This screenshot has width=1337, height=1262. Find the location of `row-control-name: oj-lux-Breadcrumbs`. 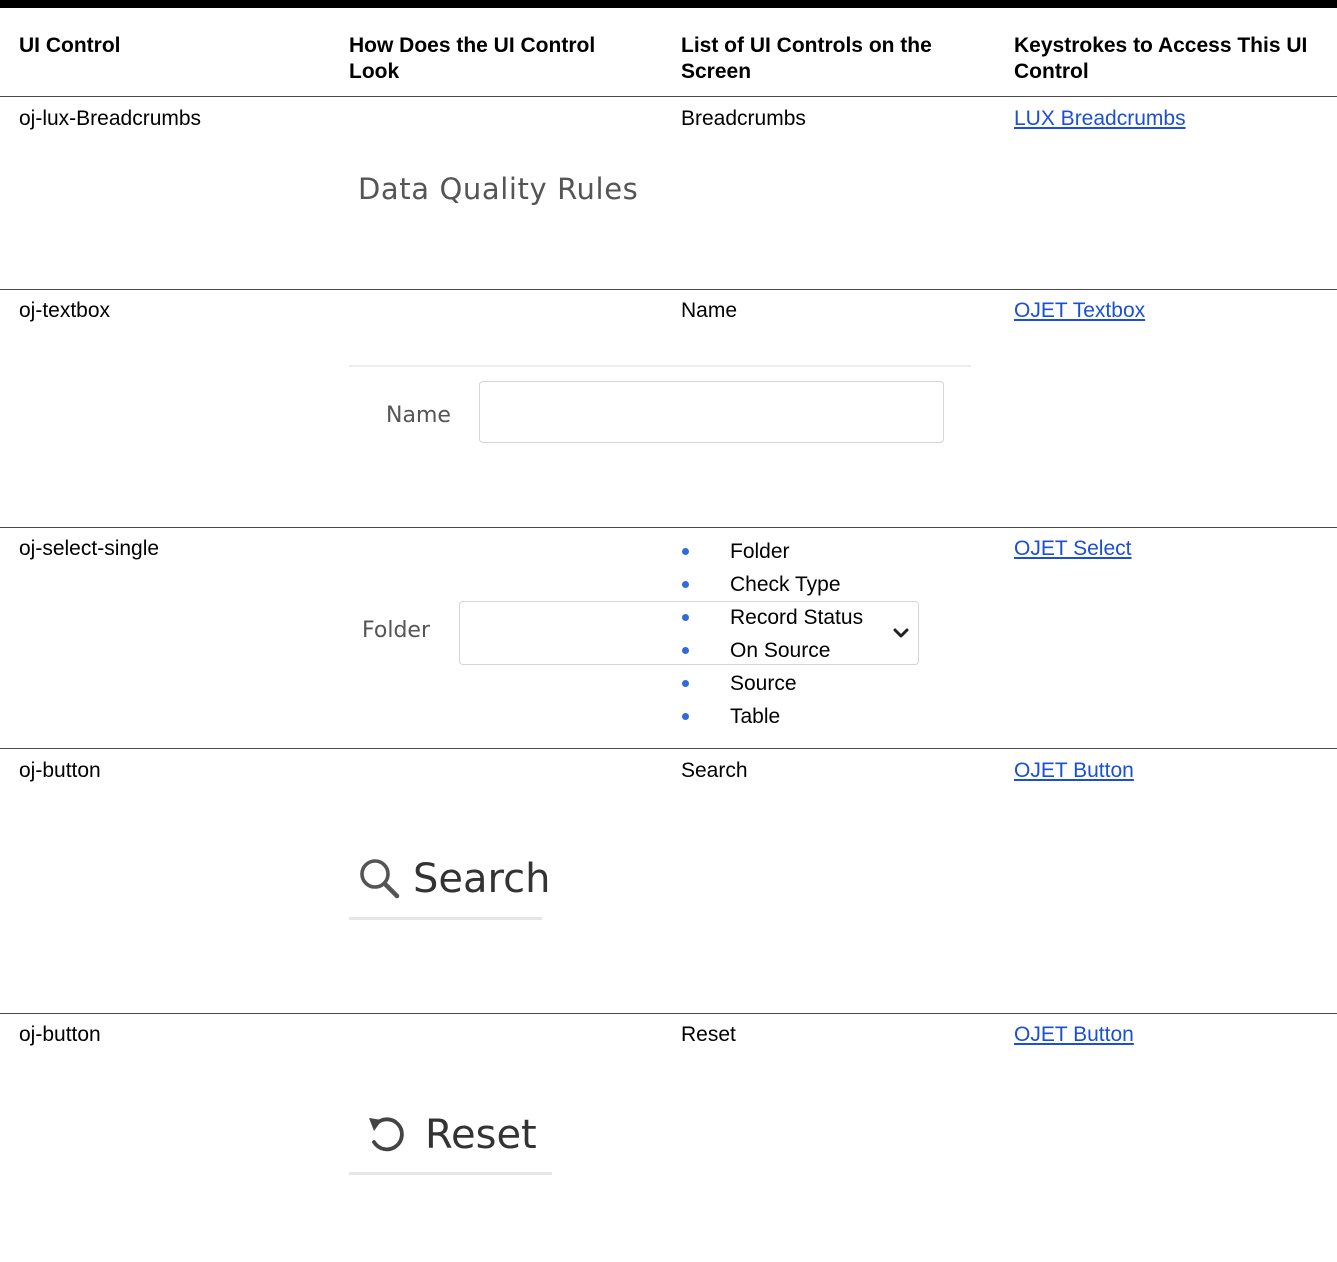

row-control-name: oj-lux-Breadcrumbs is located at coordinates (110, 118).